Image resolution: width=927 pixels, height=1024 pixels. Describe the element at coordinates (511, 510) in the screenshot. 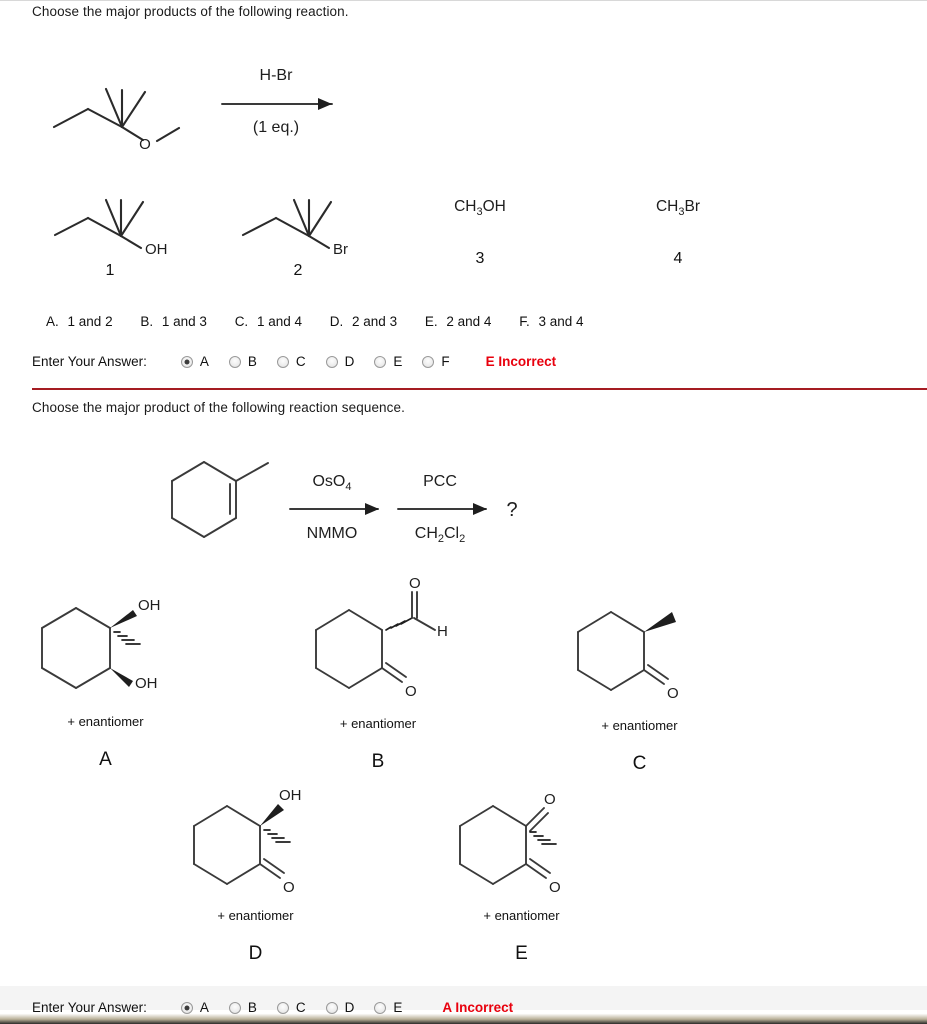

I see `product-question-mark: ?` at that location.